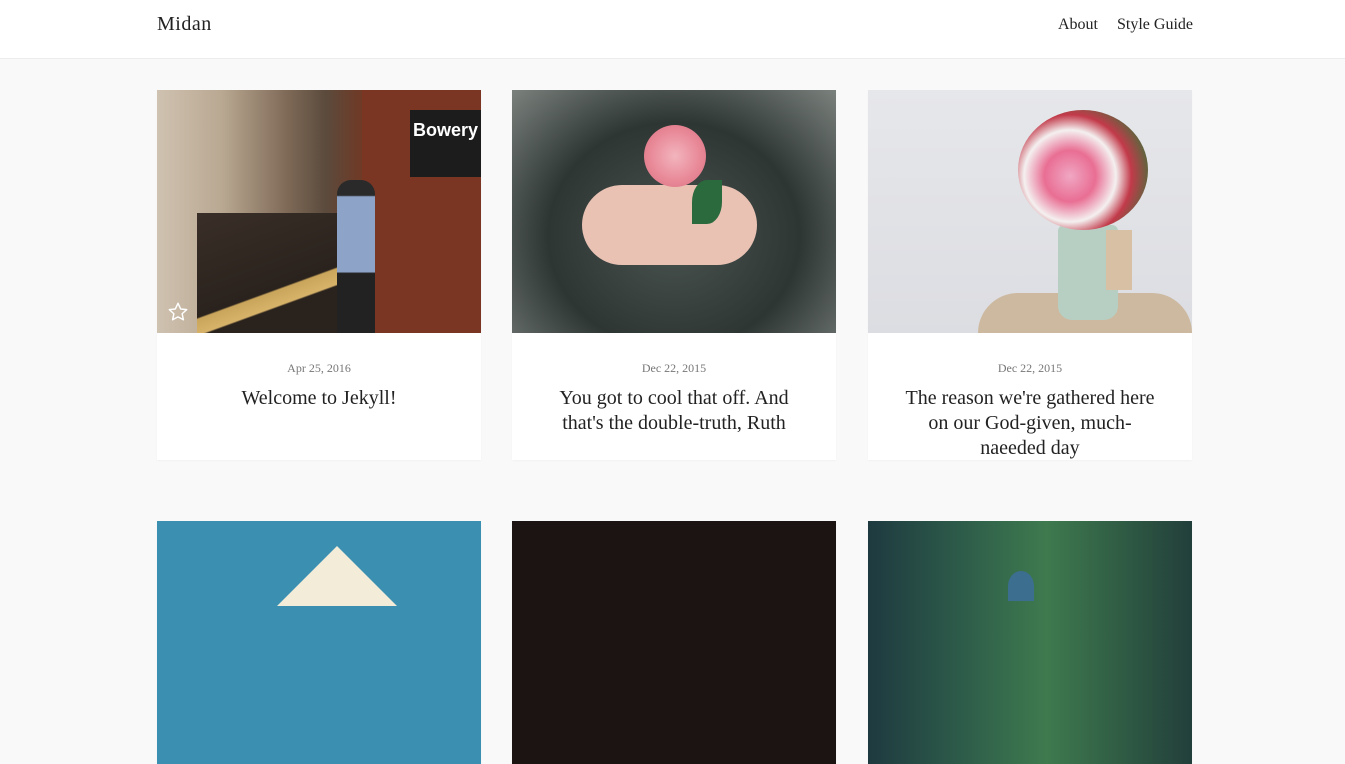 Image resolution: width=1345 pixels, height=764 pixels. What do you see at coordinates (184, 24) in the screenshot?
I see `site-logo: Midan` at bounding box center [184, 24].